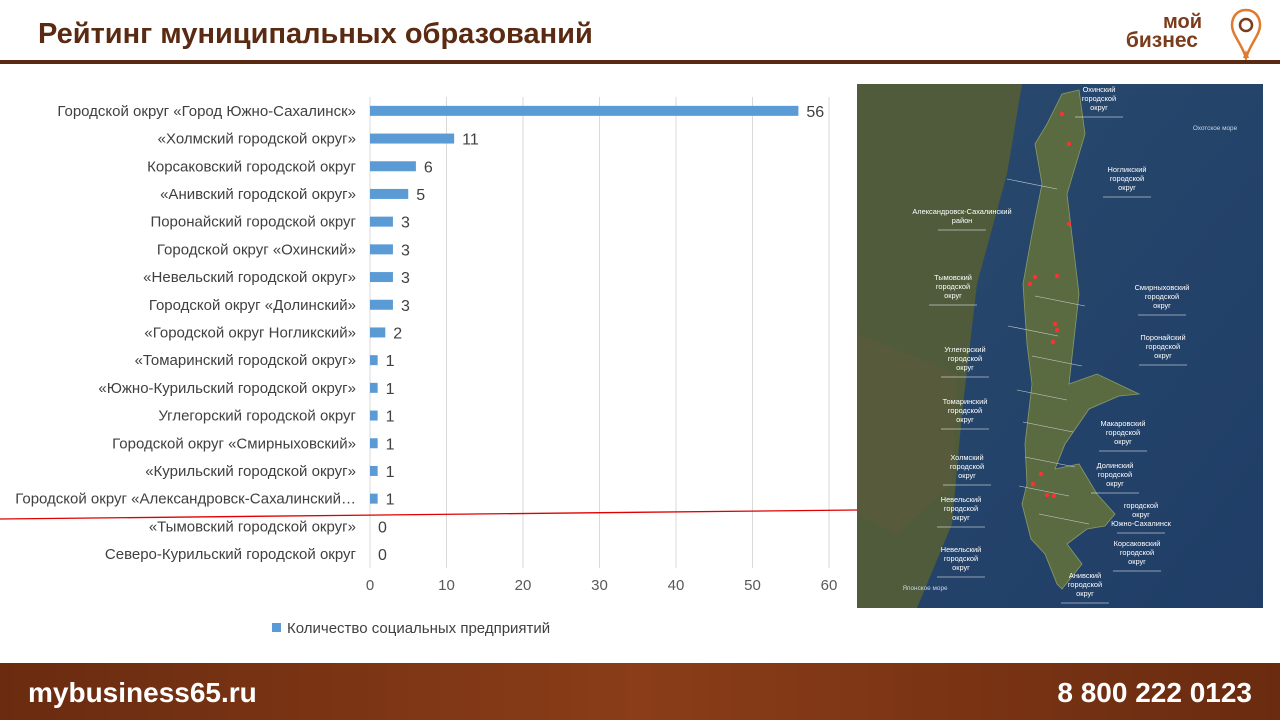 The width and height of the screenshot is (1280, 720). What do you see at coordinates (1115, 465) in the screenshot?
I see `region-label-line: Долинский` at bounding box center [1115, 465].